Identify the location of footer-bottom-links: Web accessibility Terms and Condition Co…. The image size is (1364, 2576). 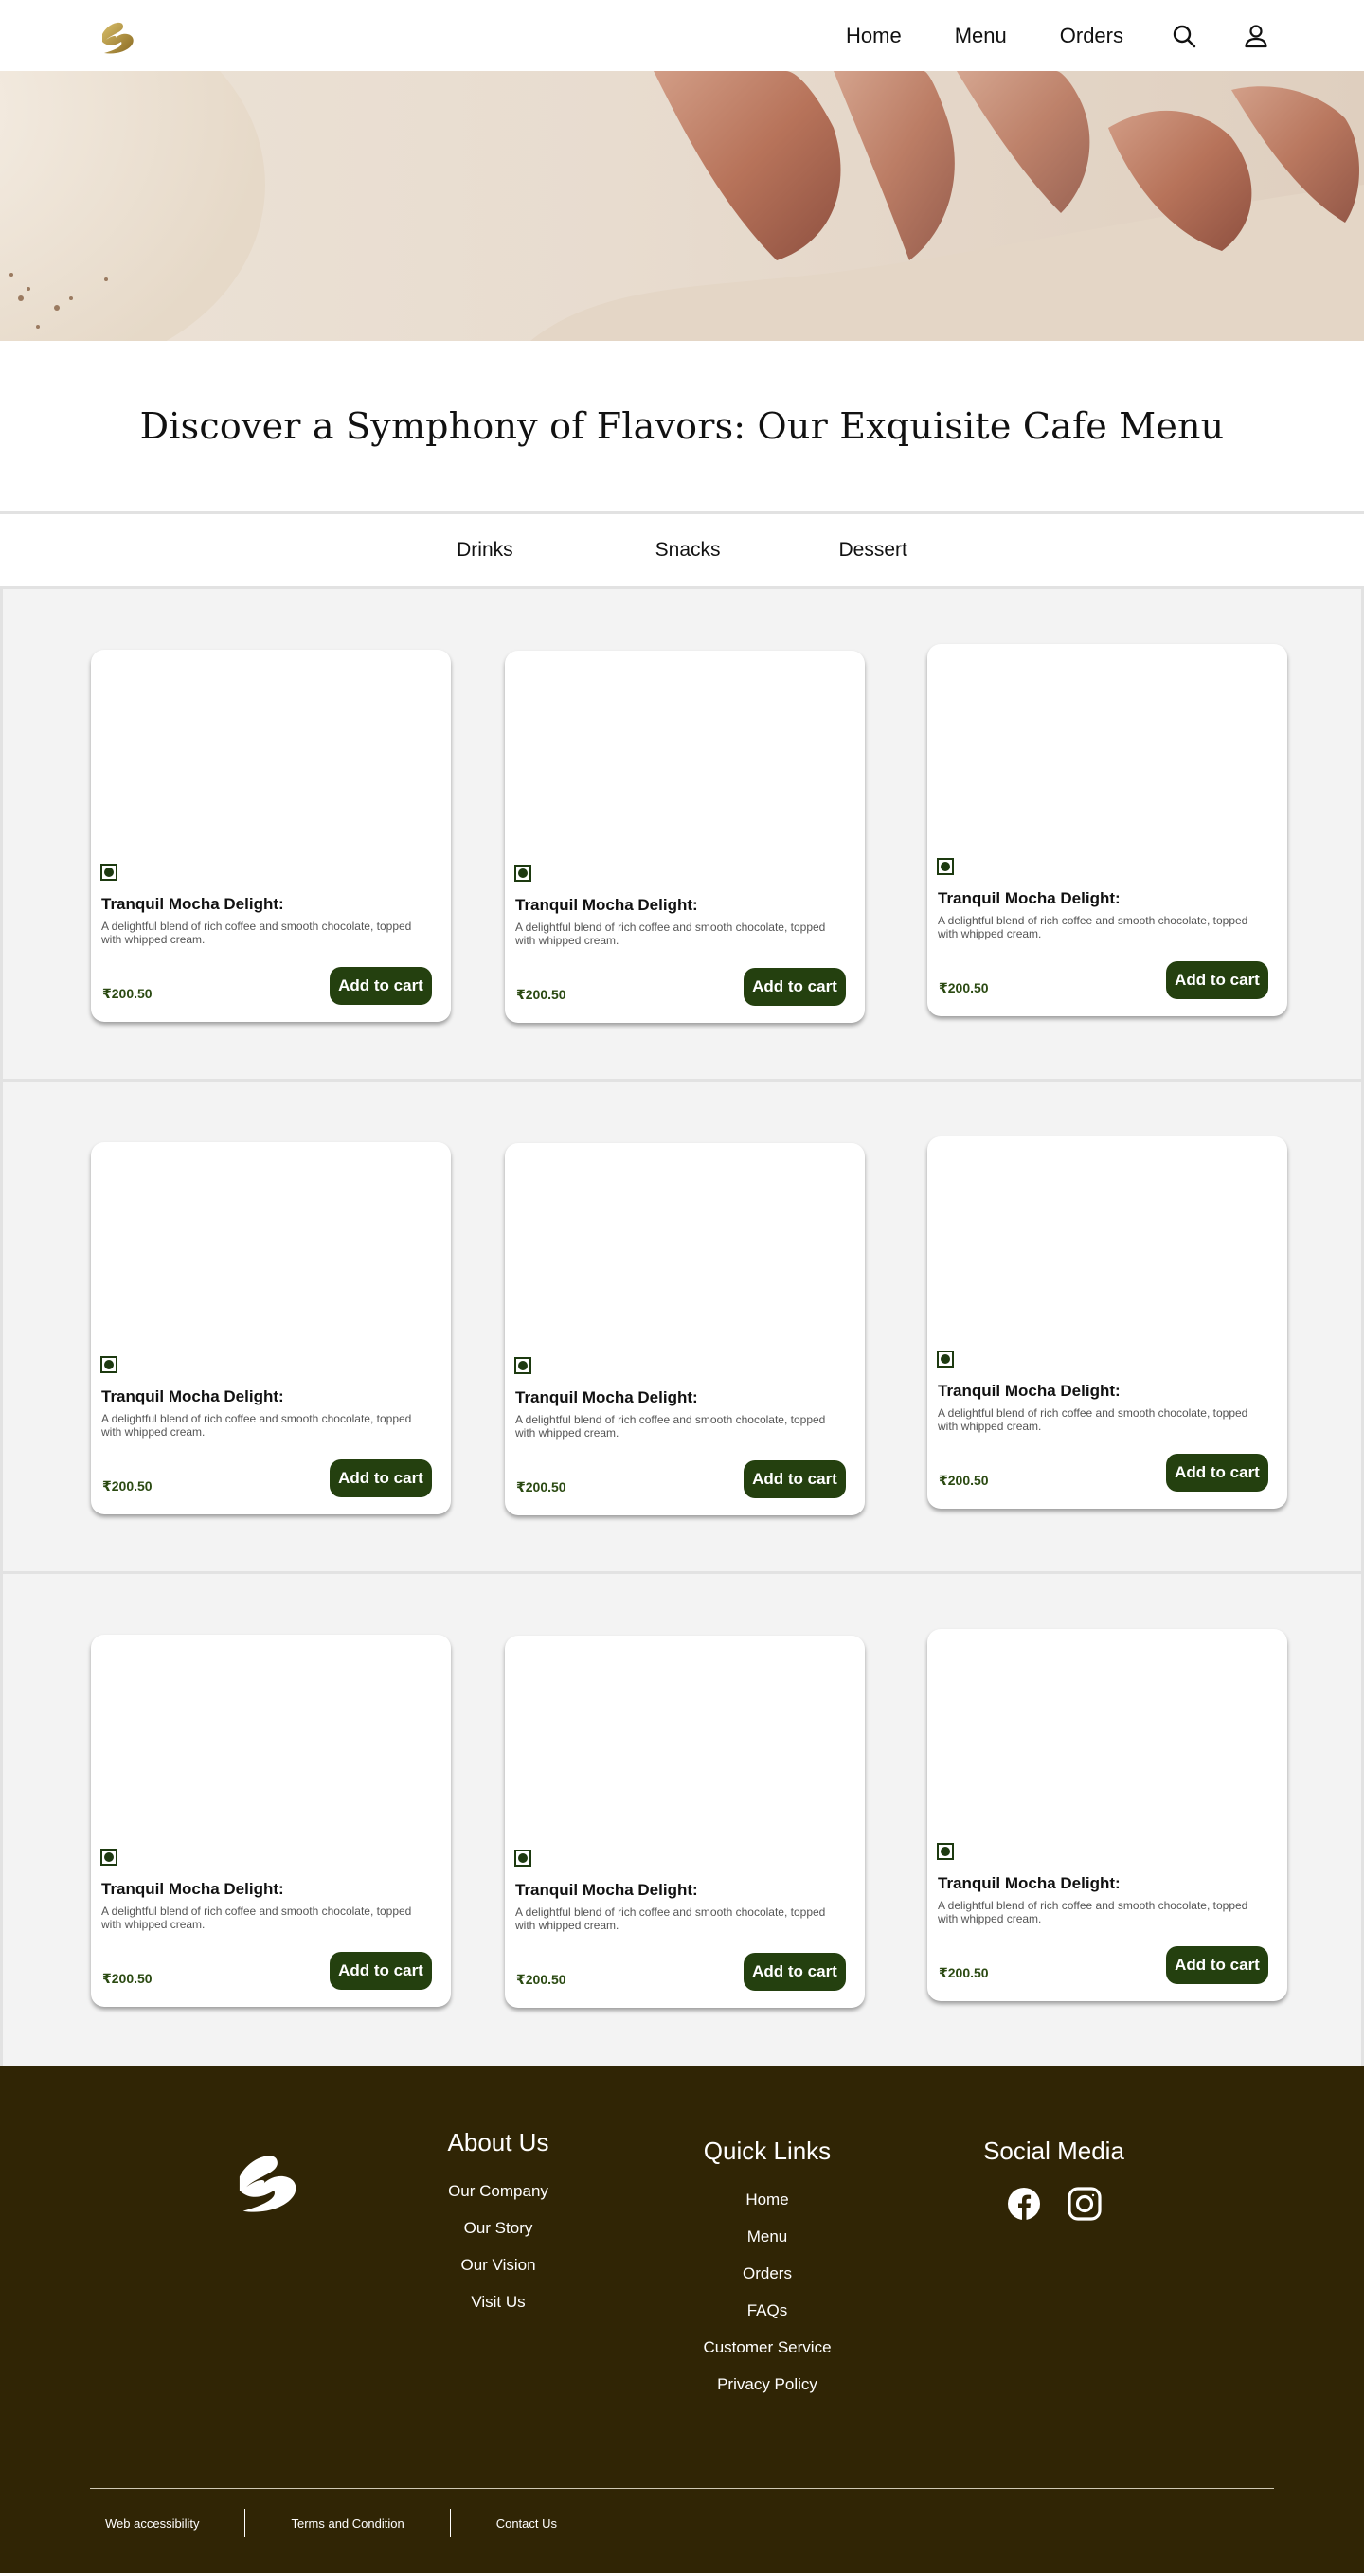
(331, 2523).